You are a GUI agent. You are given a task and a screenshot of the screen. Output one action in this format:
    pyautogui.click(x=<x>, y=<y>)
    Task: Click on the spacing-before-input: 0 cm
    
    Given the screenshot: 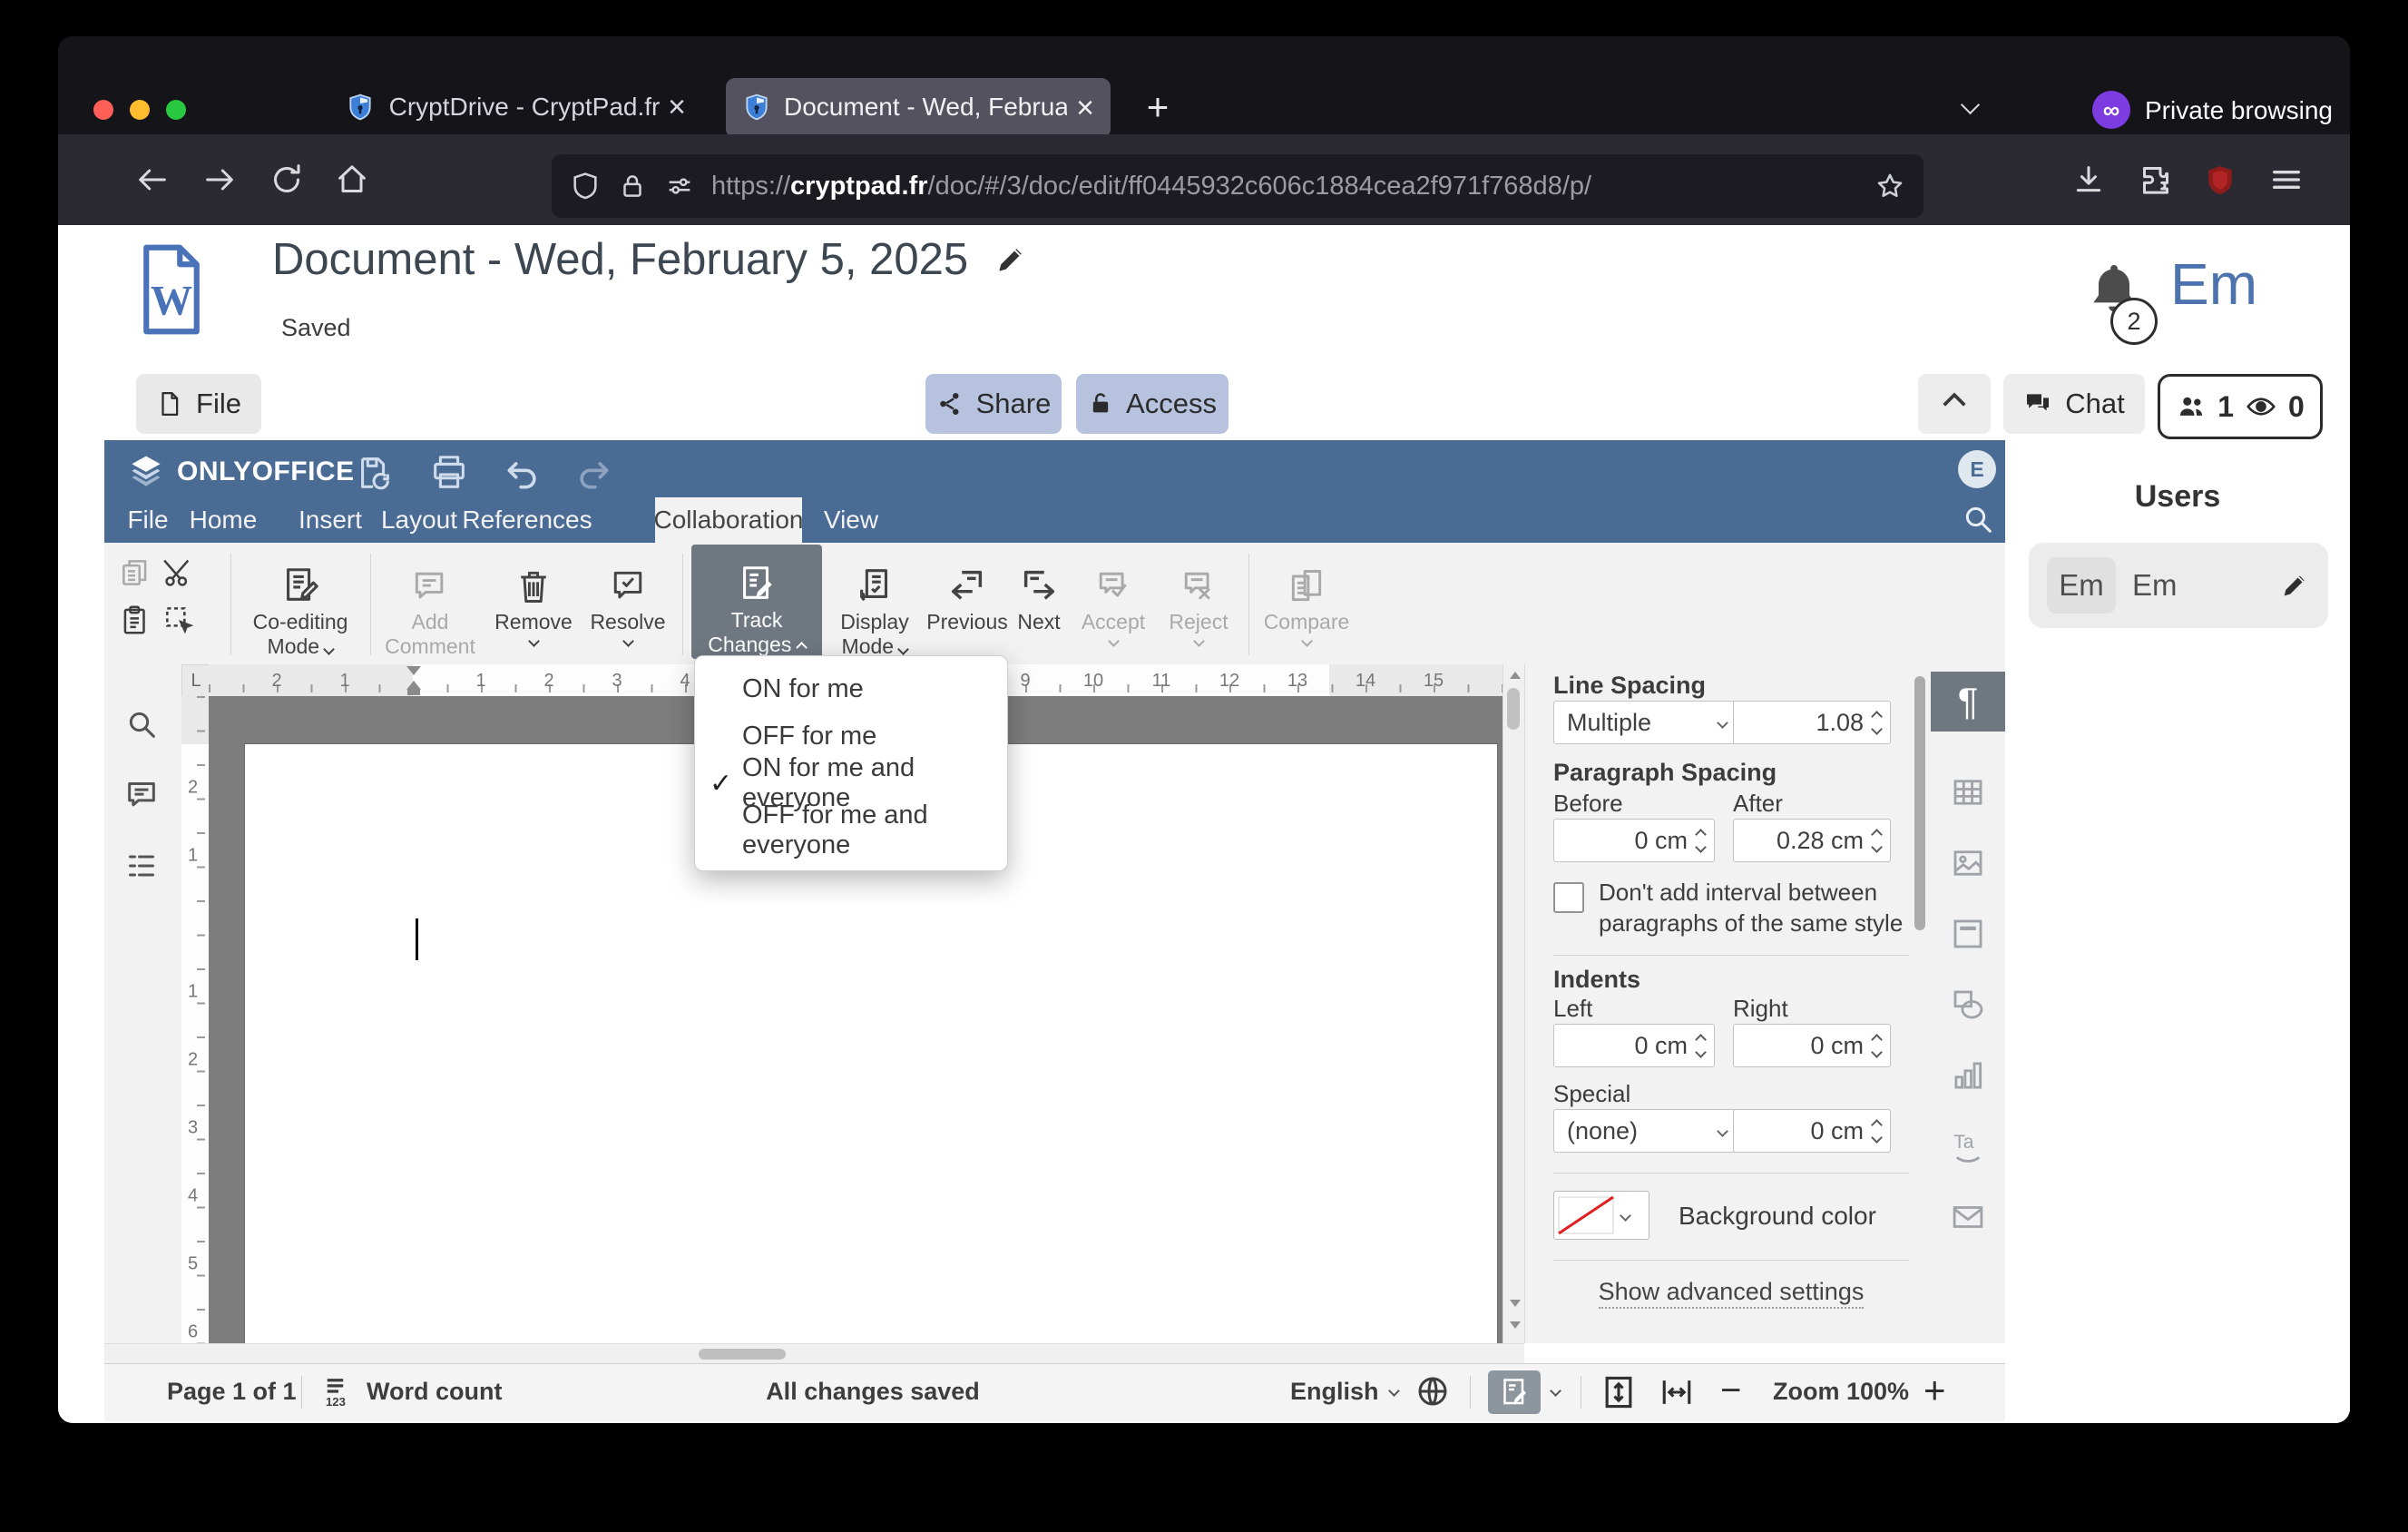 What is the action you would take?
    pyautogui.click(x=1634, y=840)
    